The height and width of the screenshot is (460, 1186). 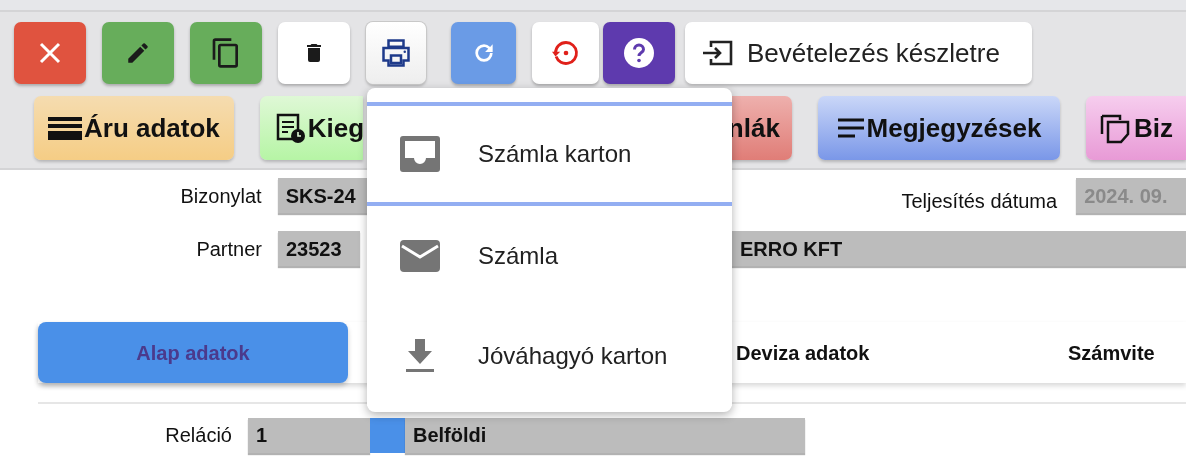 What do you see at coordinates (1136, 128) in the screenshot?
I see `section-button: Biz` at bounding box center [1136, 128].